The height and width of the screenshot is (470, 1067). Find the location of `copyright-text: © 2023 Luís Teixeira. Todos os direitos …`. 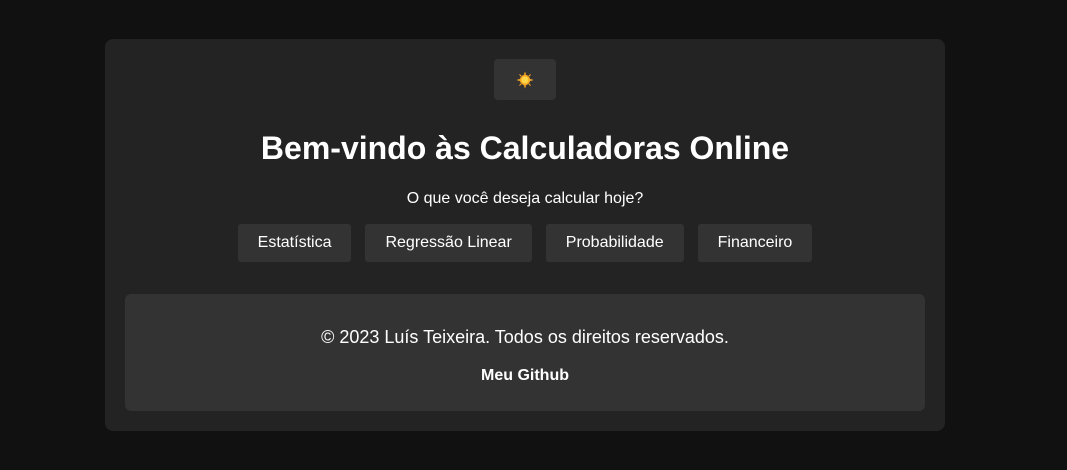

copyright-text: © 2023 Luís Teixeira. Todos os direitos … is located at coordinates (525, 337).